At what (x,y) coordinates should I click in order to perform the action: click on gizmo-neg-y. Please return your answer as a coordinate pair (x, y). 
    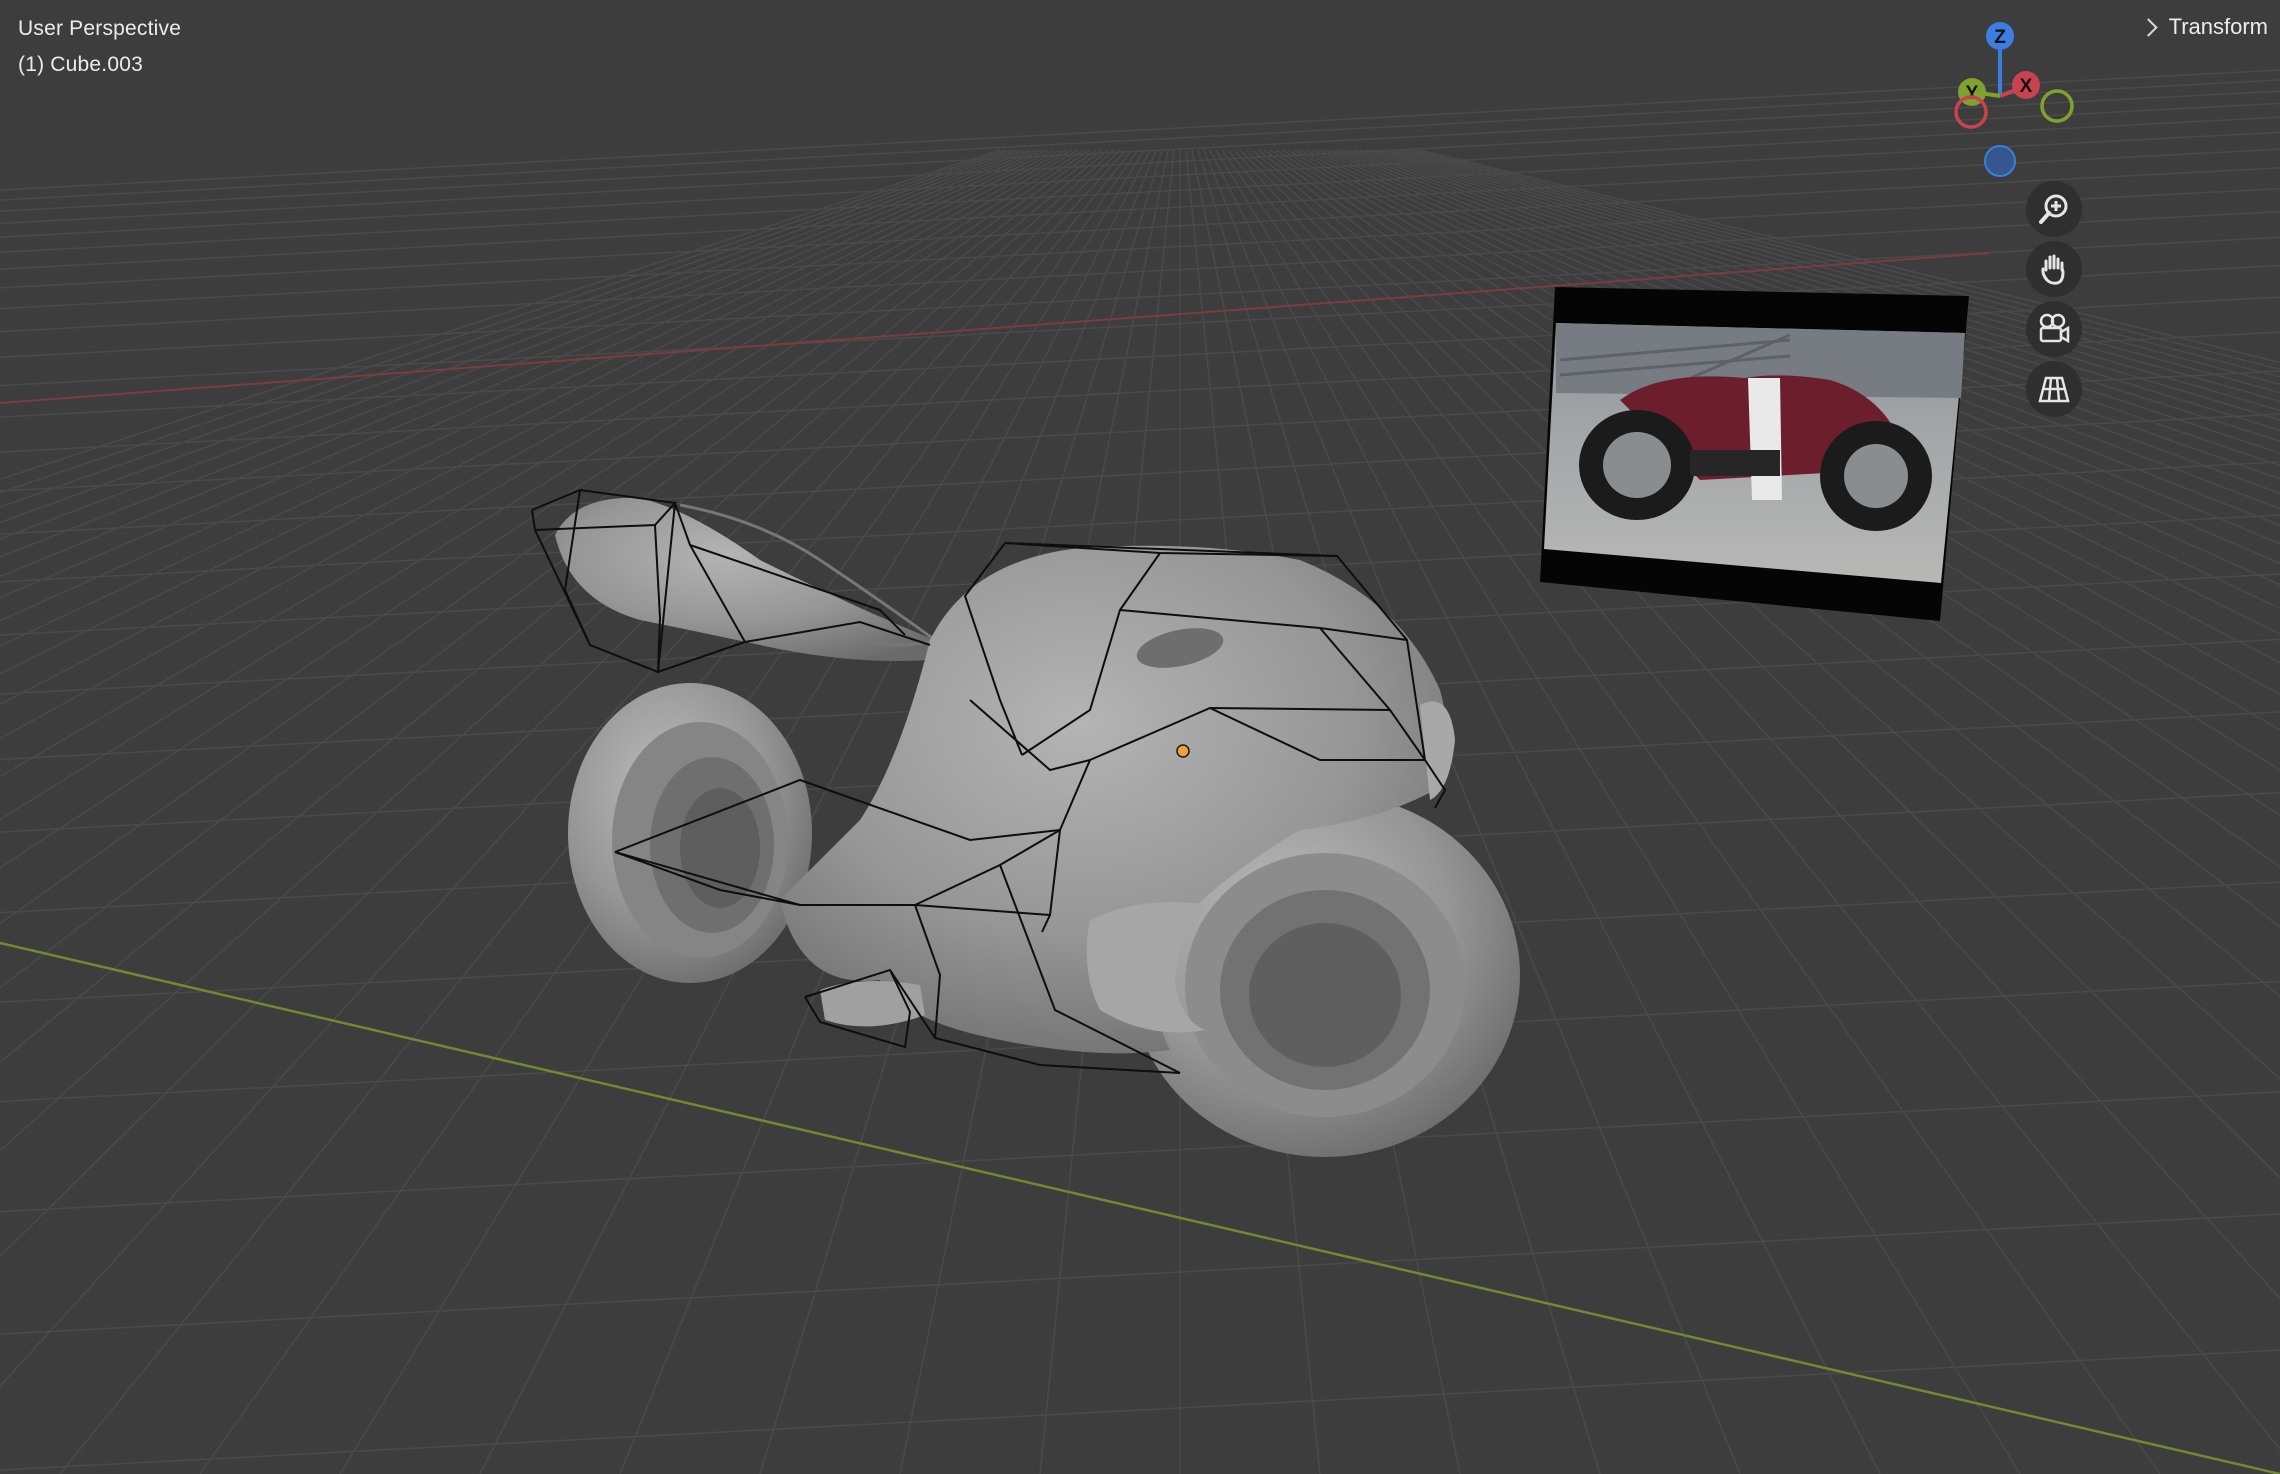
    Looking at the image, I should click on (2057, 106).